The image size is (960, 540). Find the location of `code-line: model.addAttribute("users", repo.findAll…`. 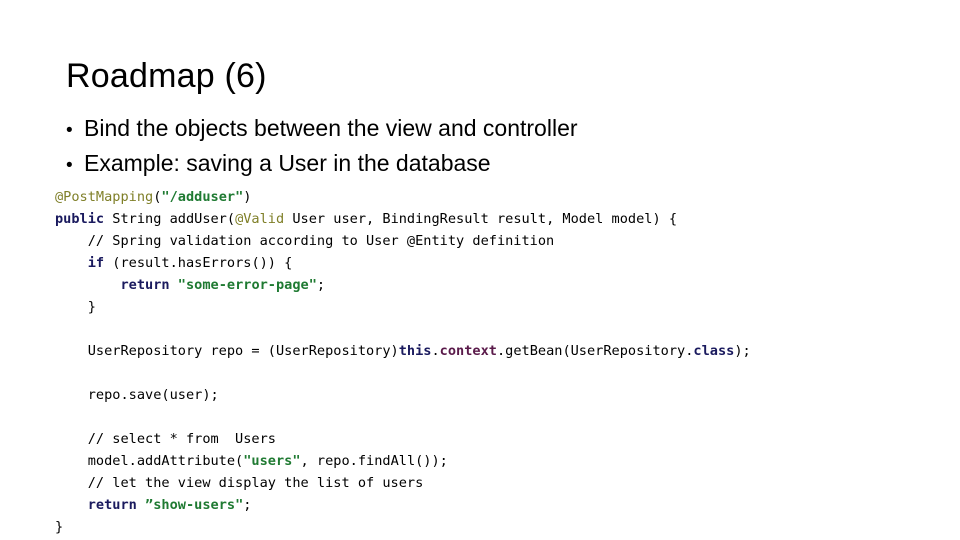

code-line: model.addAttribute("users", repo.findAll… is located at coordinates (502, 461).